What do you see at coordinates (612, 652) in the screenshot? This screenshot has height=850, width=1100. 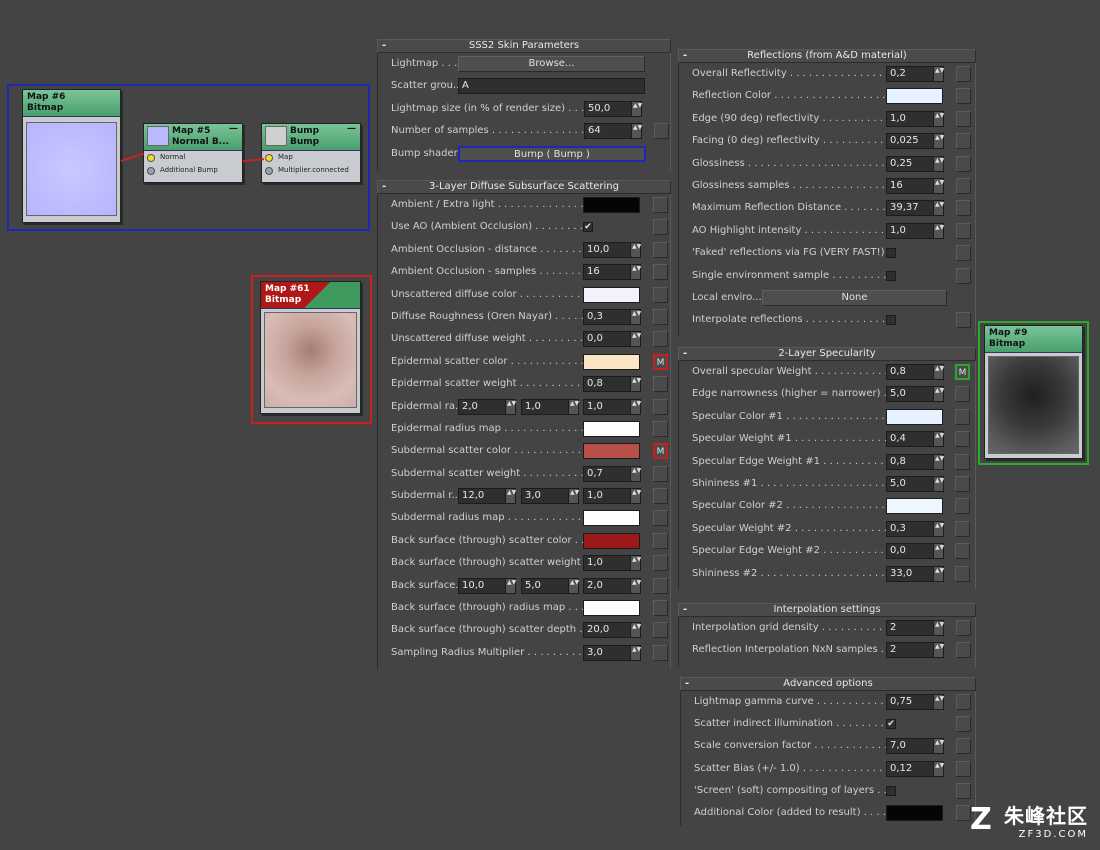 I see `value-spinner: 3,0 ▲▼` at bounding box center [612, 652].